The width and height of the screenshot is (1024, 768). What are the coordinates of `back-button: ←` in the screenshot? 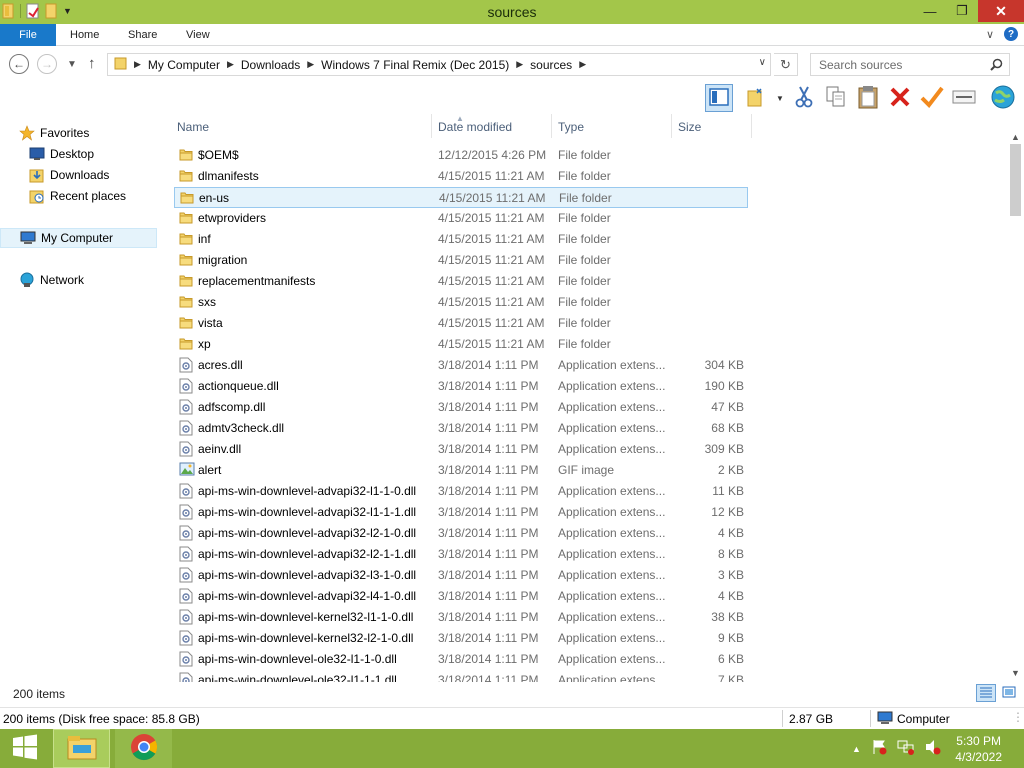 It's located at (19, 64).